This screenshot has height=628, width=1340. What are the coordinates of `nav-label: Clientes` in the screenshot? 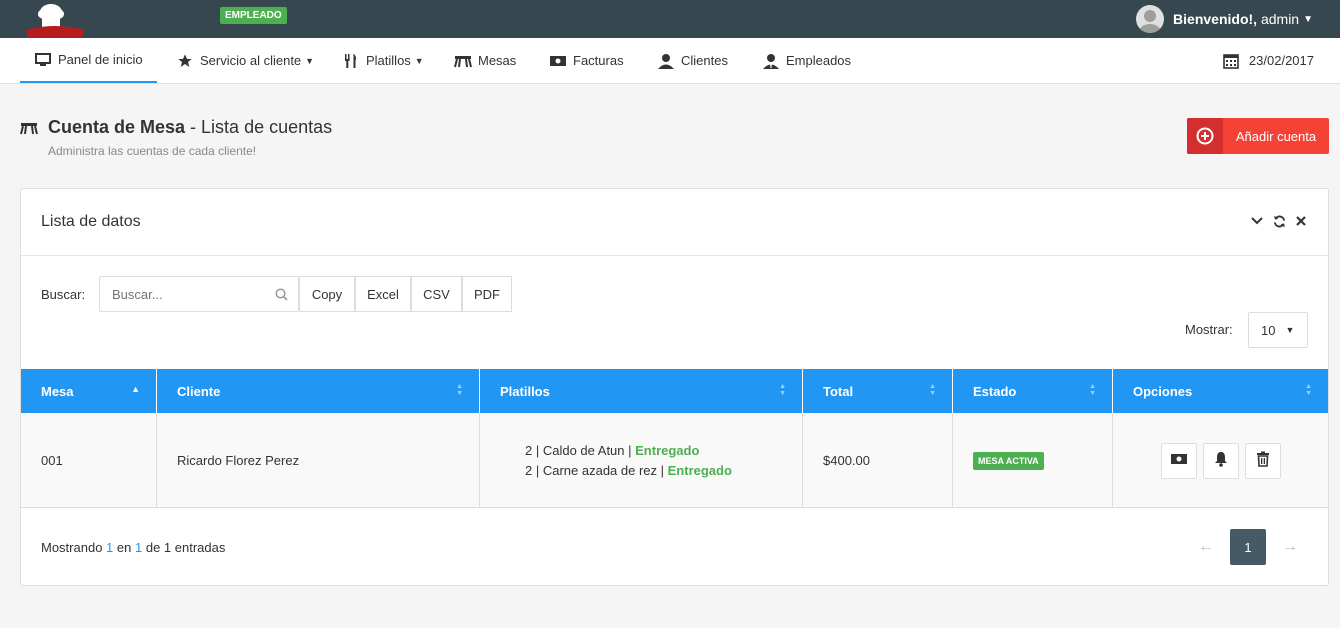 It's located at (704, 60).